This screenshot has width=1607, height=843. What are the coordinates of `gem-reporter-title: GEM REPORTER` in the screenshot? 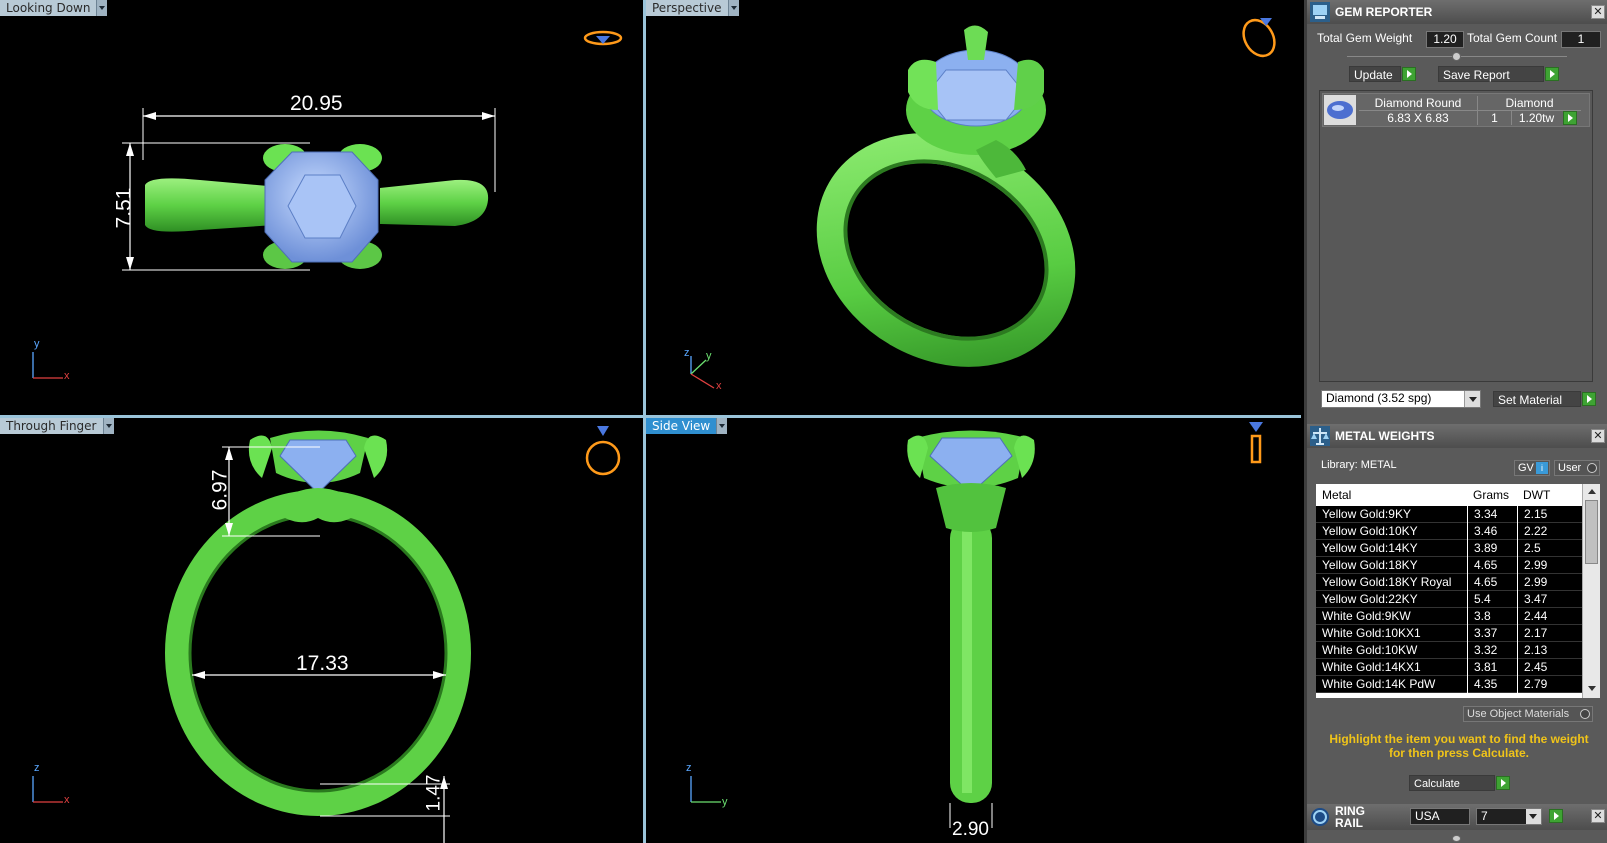 It's located at (1384, 12).